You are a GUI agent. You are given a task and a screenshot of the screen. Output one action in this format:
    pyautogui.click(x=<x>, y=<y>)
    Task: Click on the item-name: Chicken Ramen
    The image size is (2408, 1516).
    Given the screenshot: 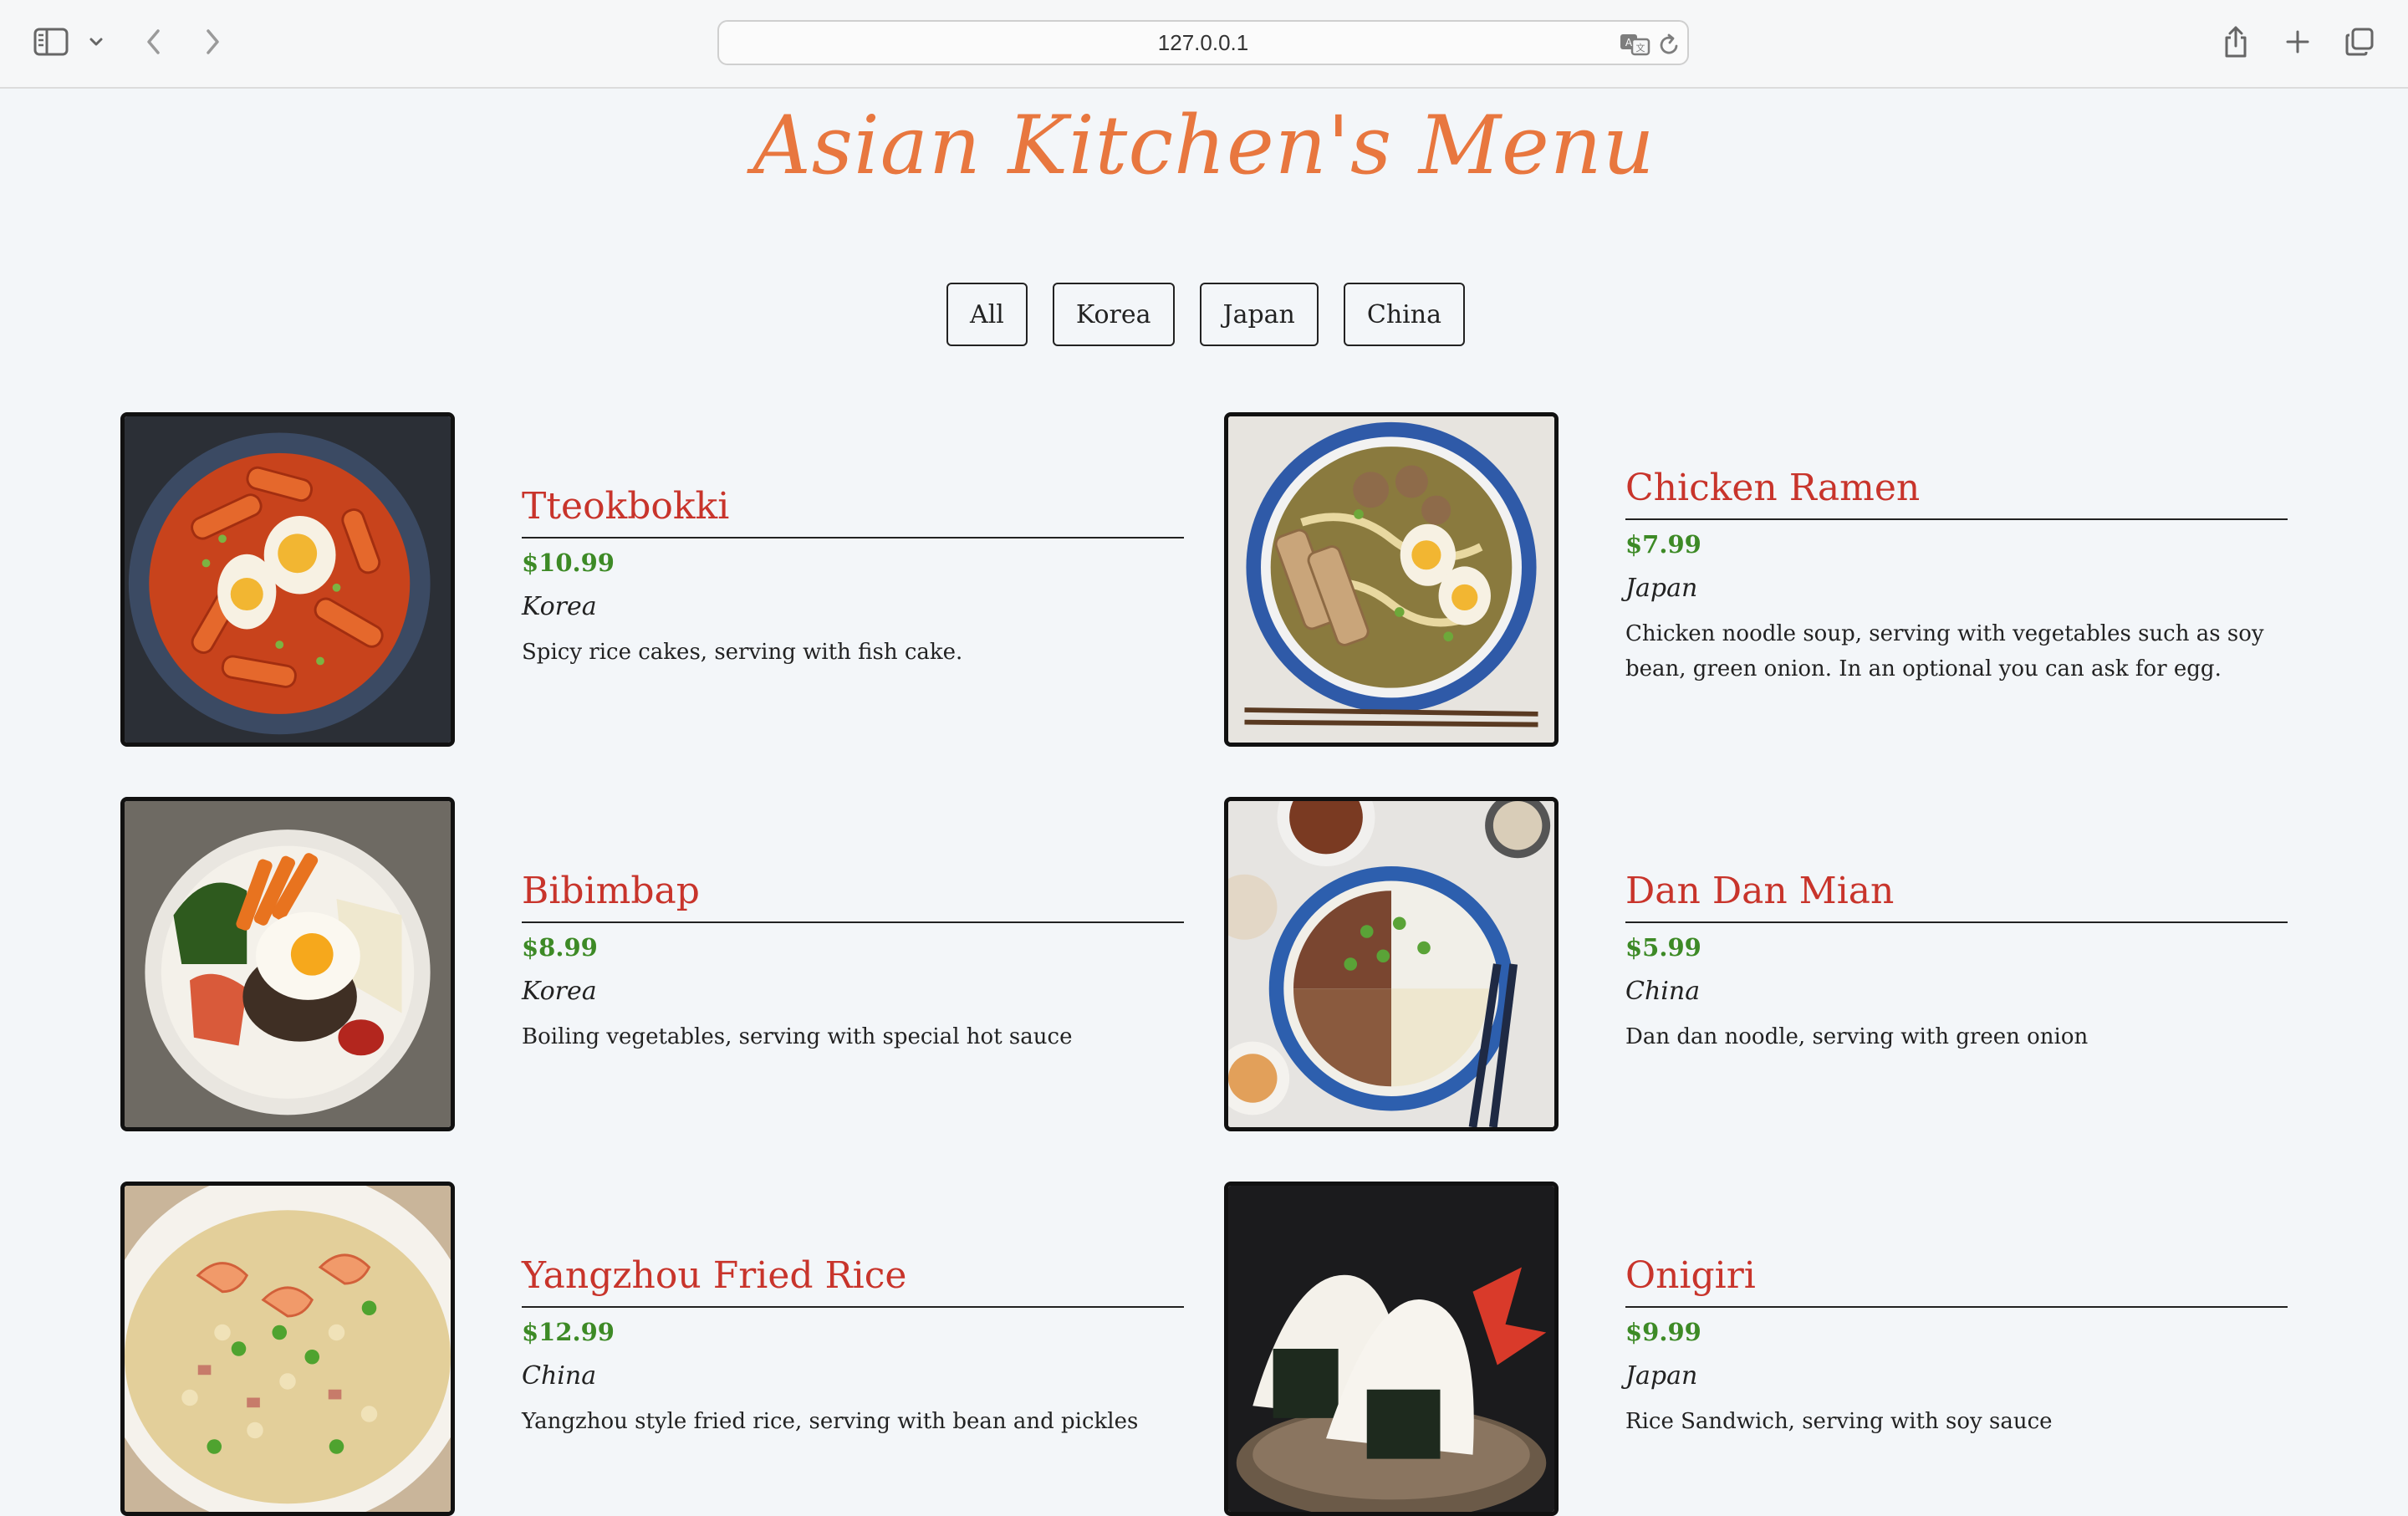 What is the action you would take?
    pyautogui.click(x=1956, y=493)
    